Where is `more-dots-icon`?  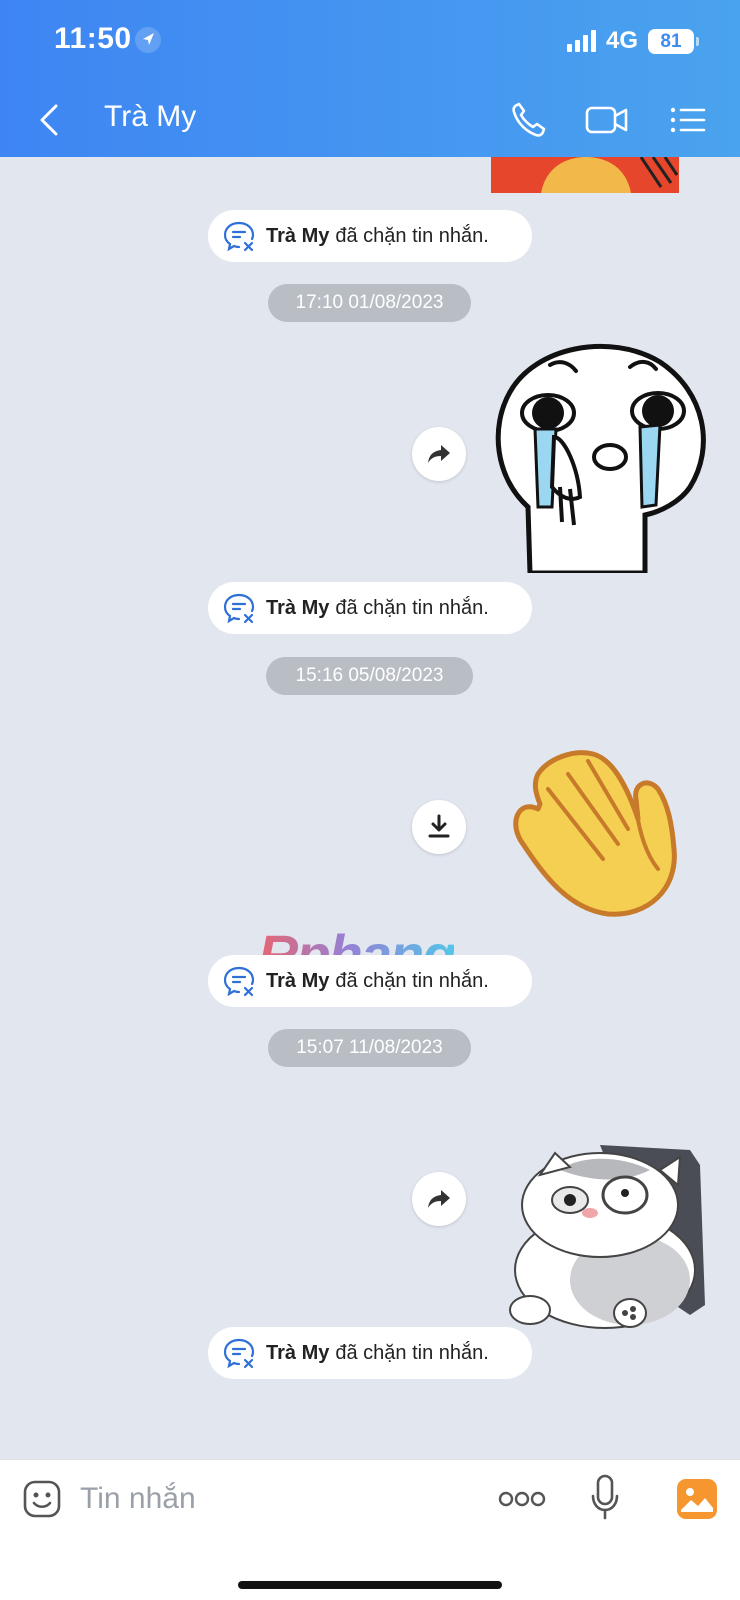 more-dots-icon is located at coordinates (522, 1499).